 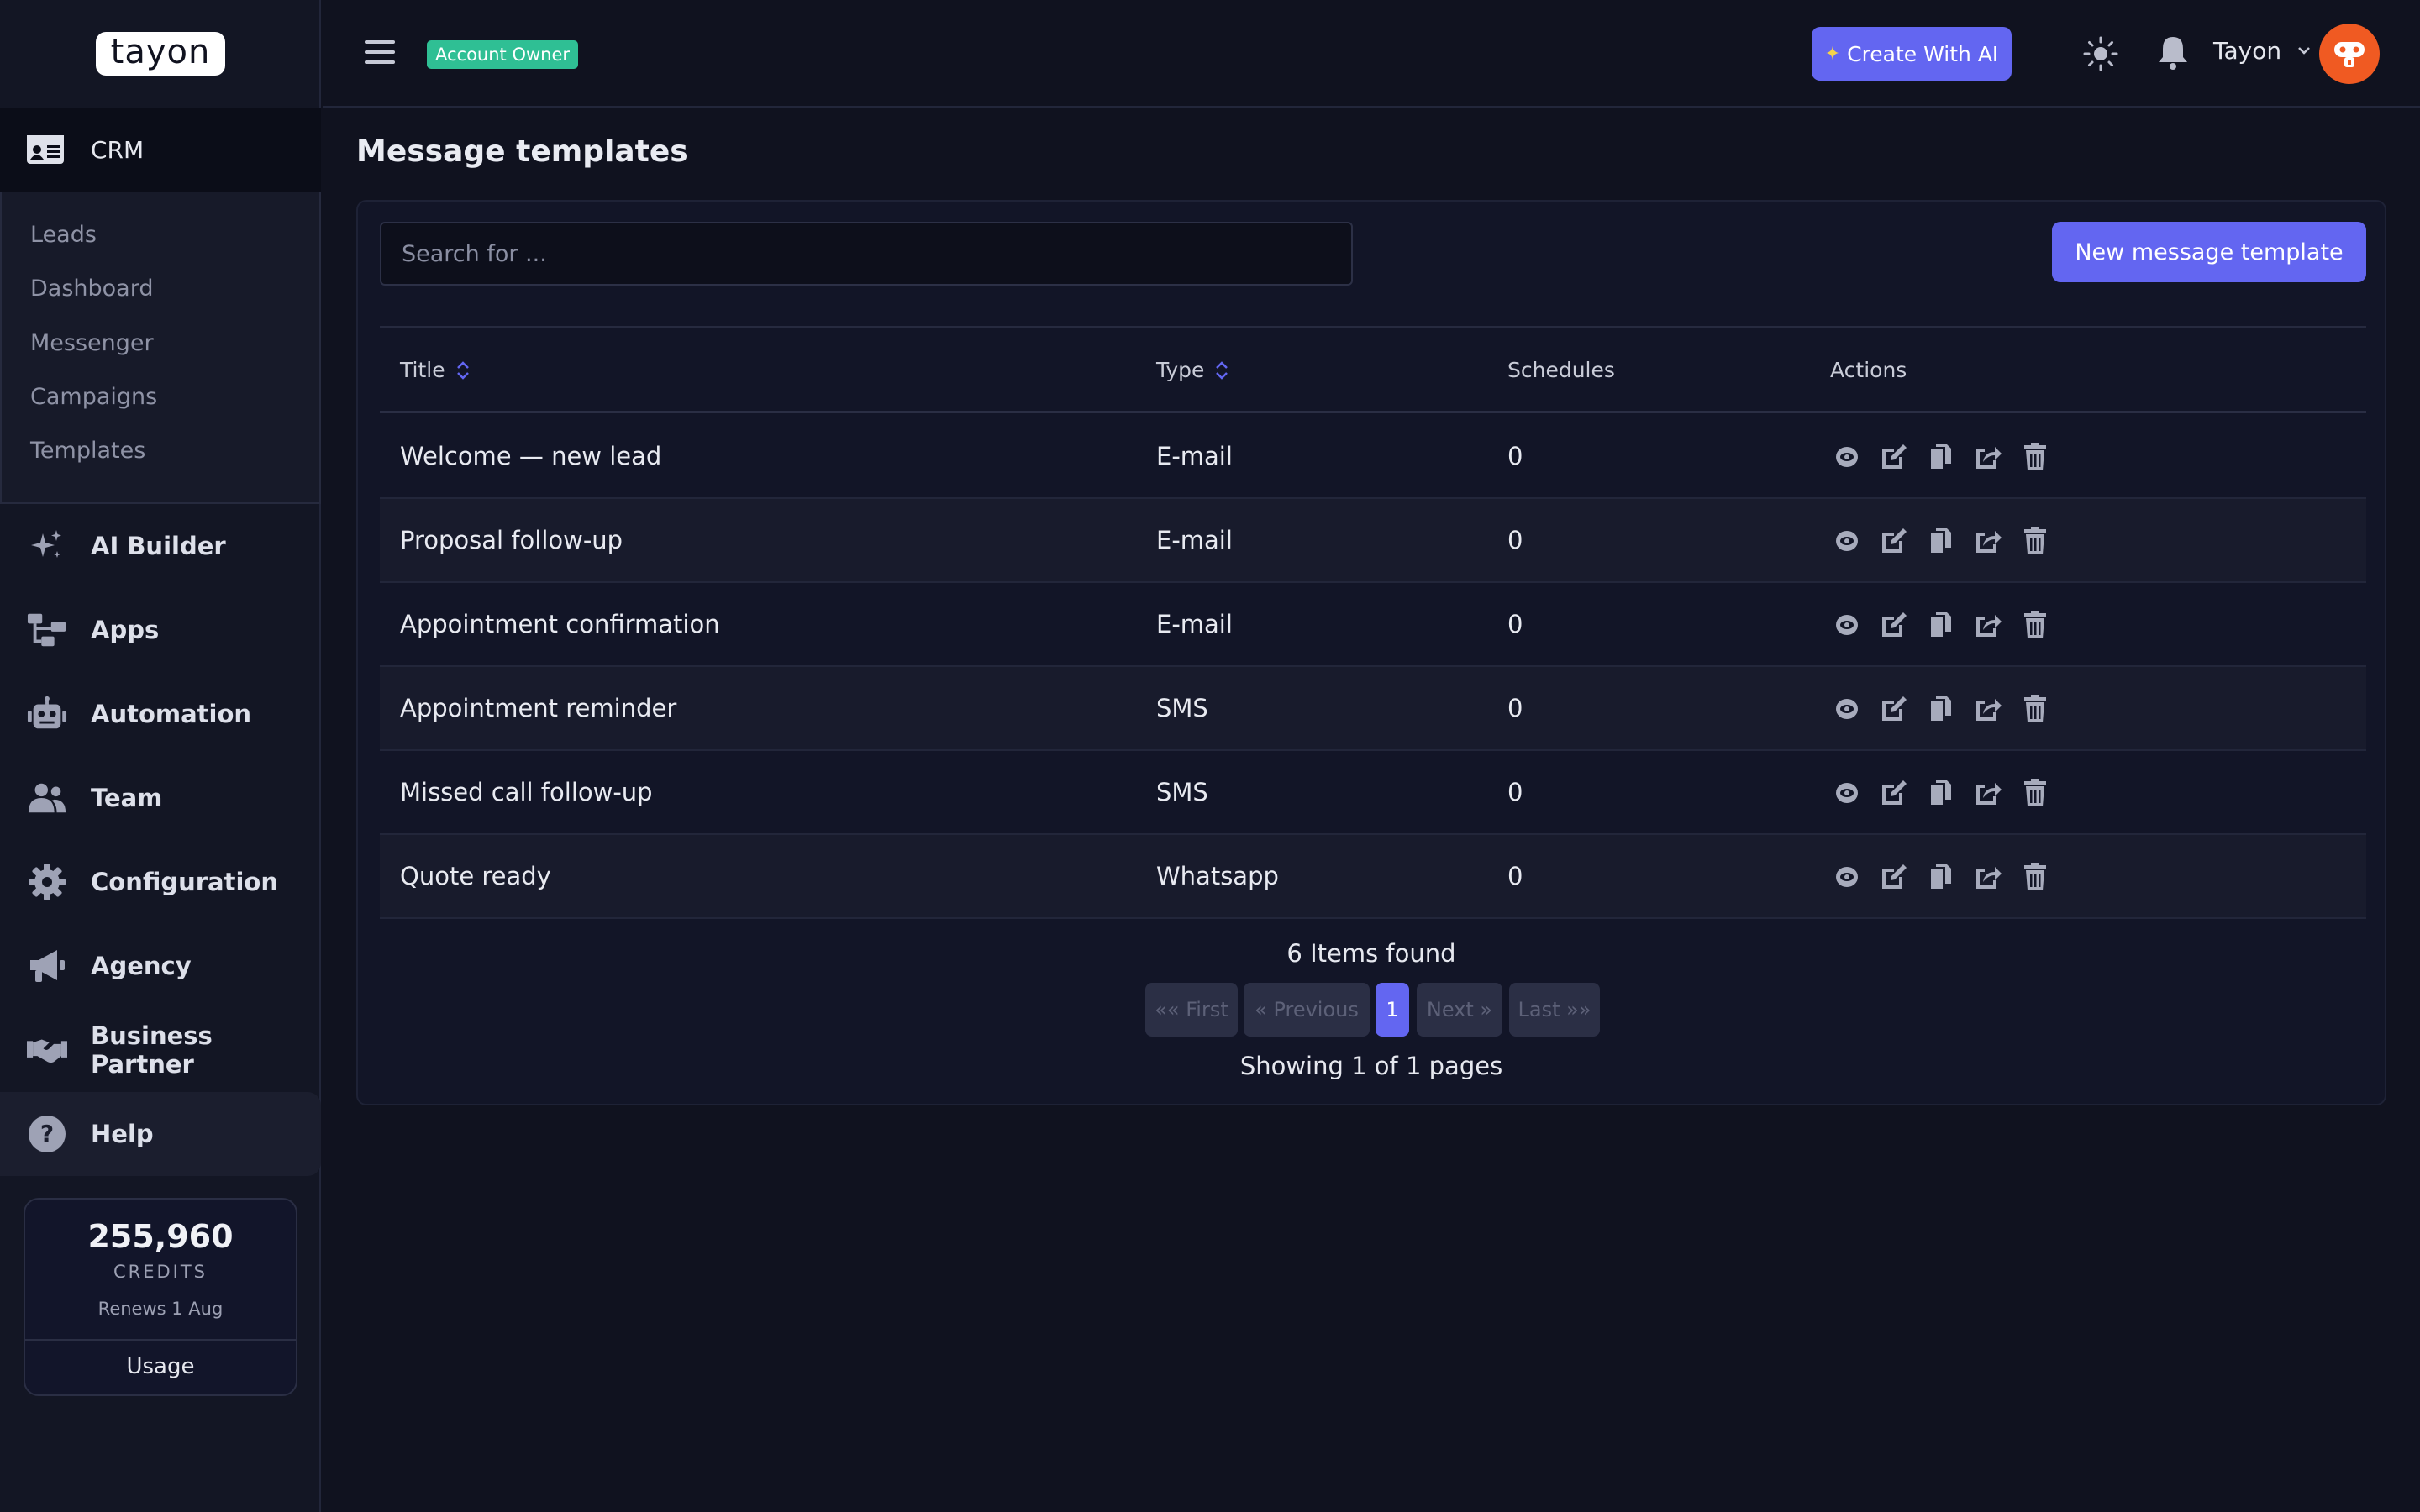 What do you see at coordinates (47, 1050) in the screenshot?
I see `handshake-icon` at bounding box center [47, 1050].